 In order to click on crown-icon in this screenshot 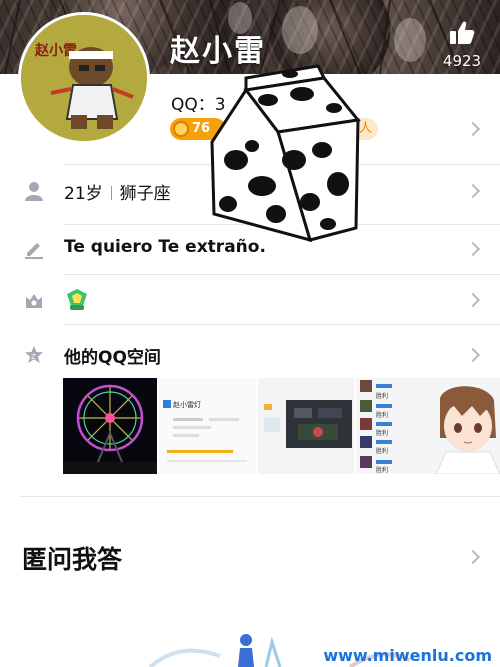, I will do `click(34, 301)`.